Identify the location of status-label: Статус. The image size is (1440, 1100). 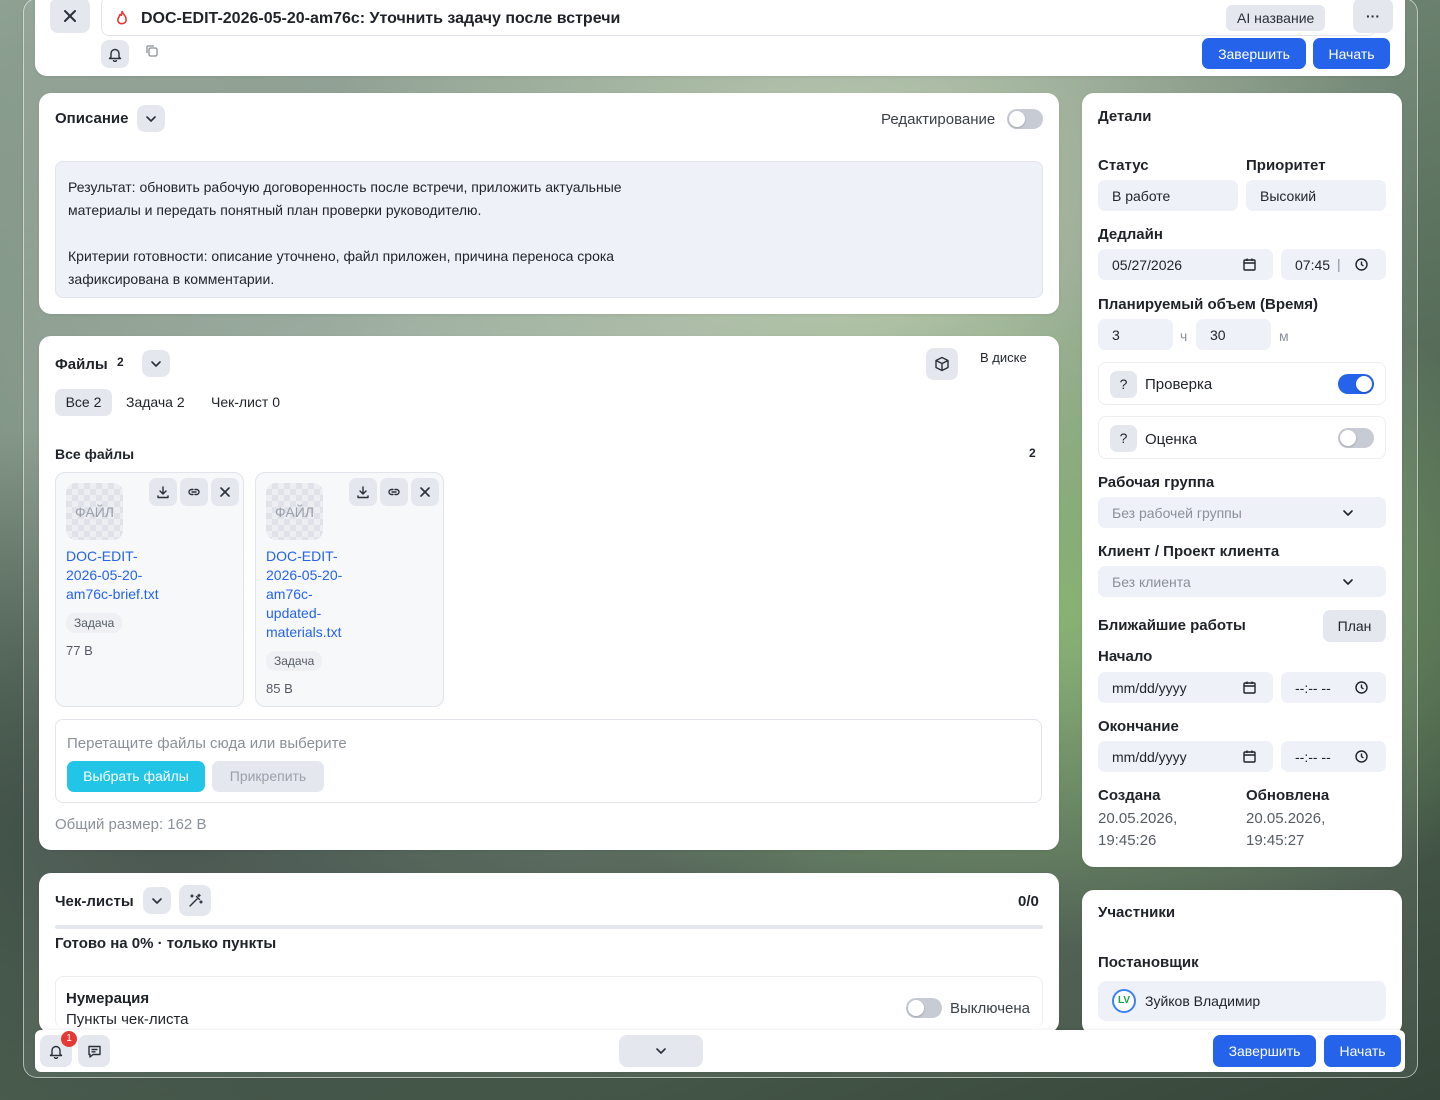
(1123, 165).